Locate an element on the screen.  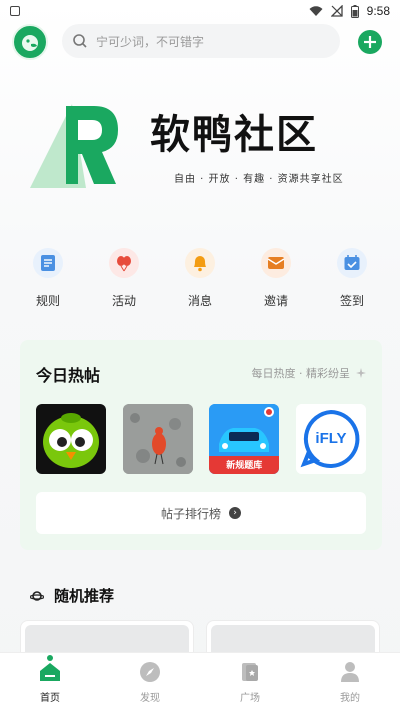
search-icon is located at coordinates (80, 41).